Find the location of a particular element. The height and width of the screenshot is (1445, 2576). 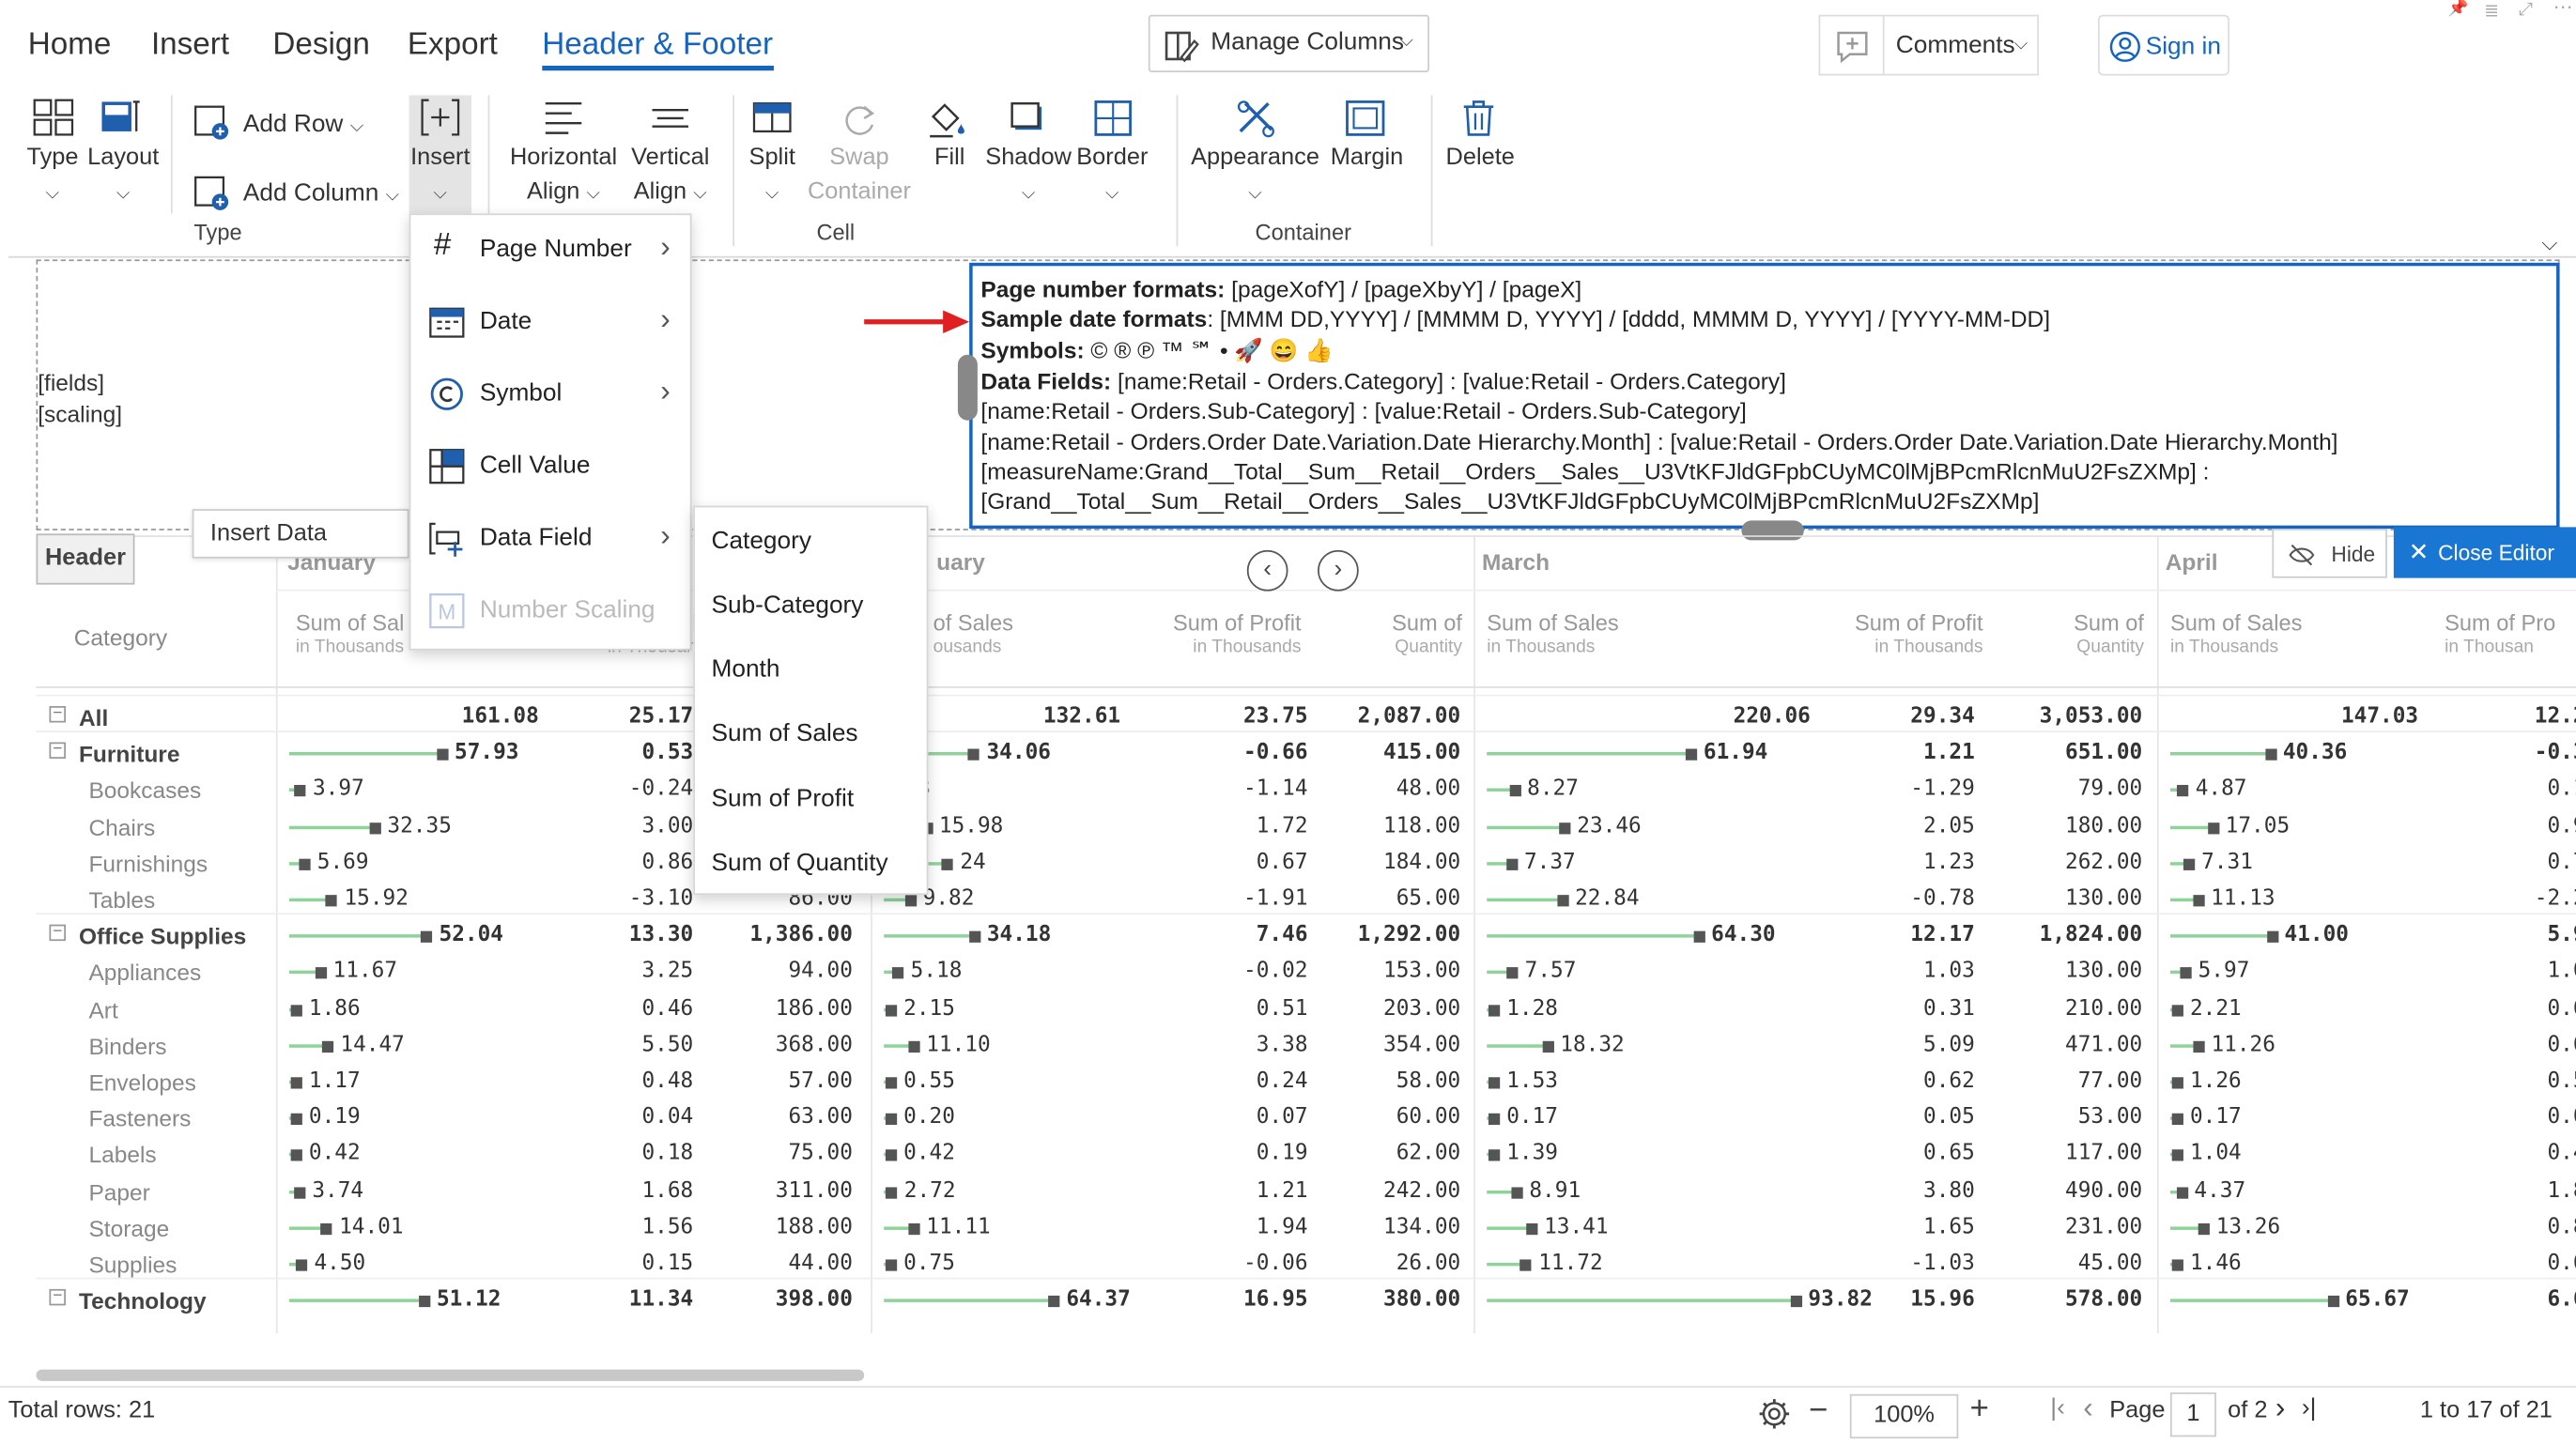

split-button: Split ⌵ is located at coordinates (771, 176).